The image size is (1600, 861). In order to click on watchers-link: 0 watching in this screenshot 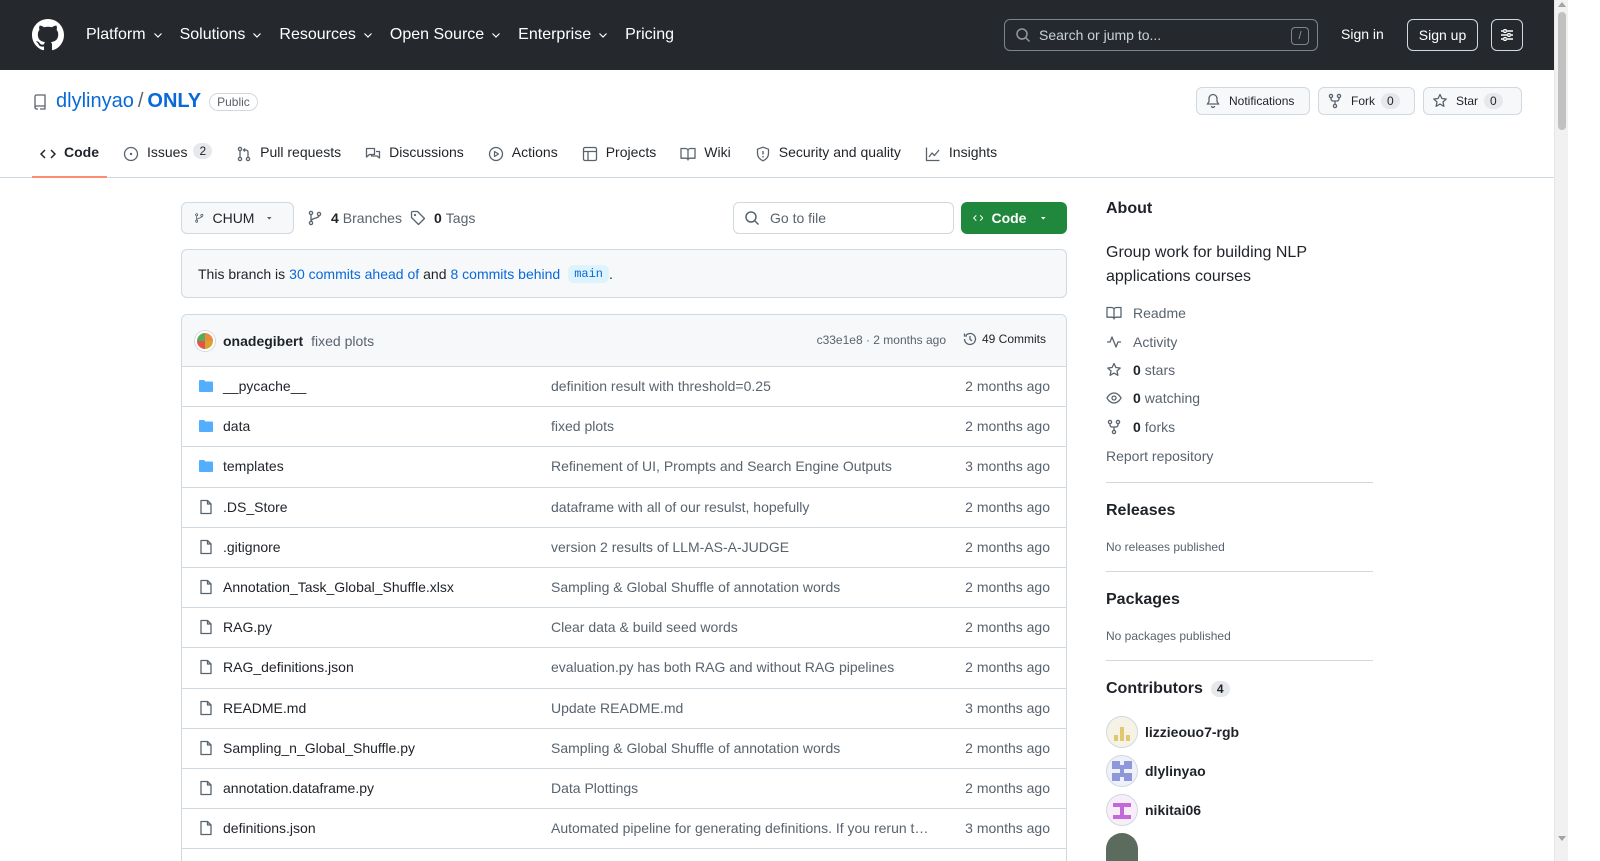, I will do `click(1153, 398)`.